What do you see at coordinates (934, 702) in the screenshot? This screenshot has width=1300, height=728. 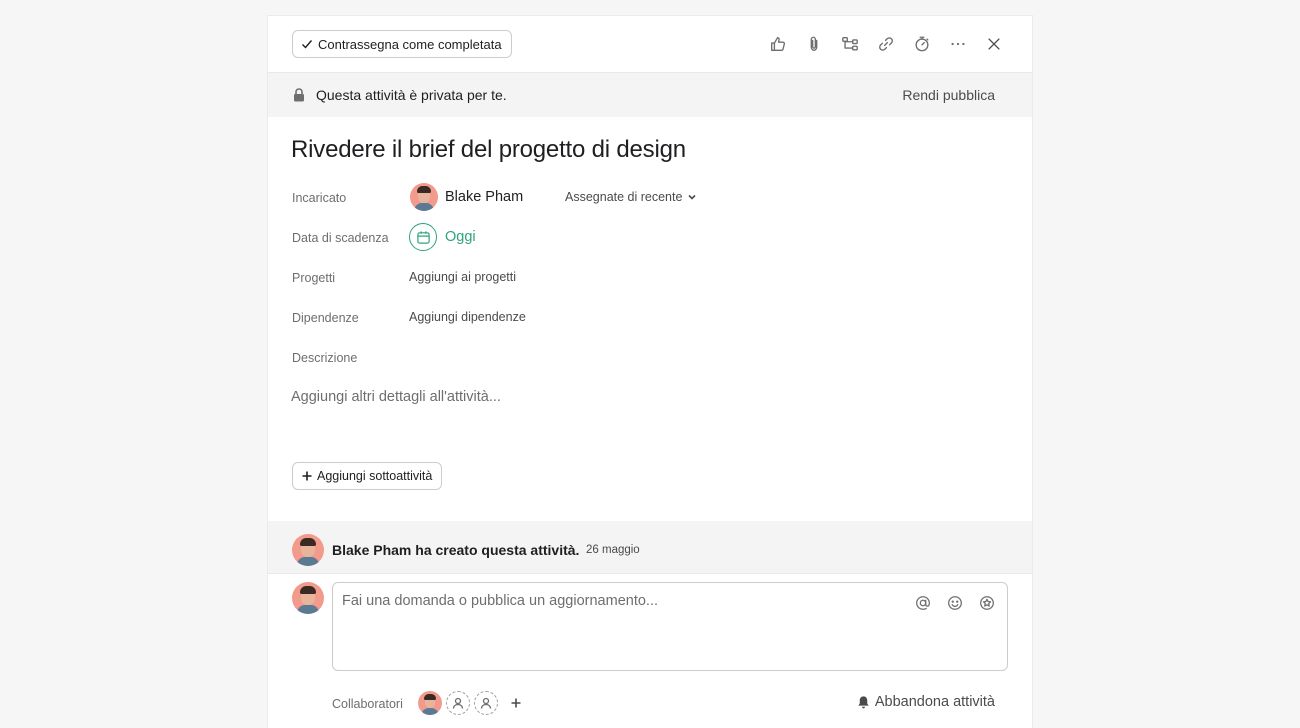 I see `leave-task-label: Abbandona attività` at bounding box center [934, 702].